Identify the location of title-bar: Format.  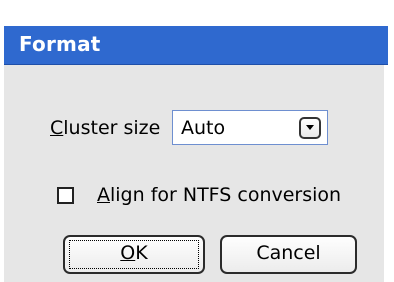
(196, 45).